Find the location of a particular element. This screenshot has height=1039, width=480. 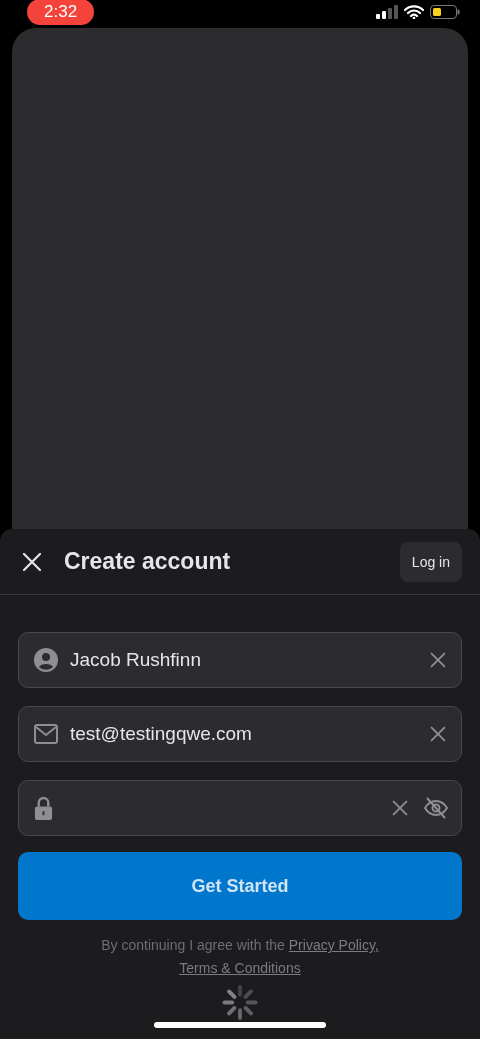

lock-icon is located at coordinates (43, 808).